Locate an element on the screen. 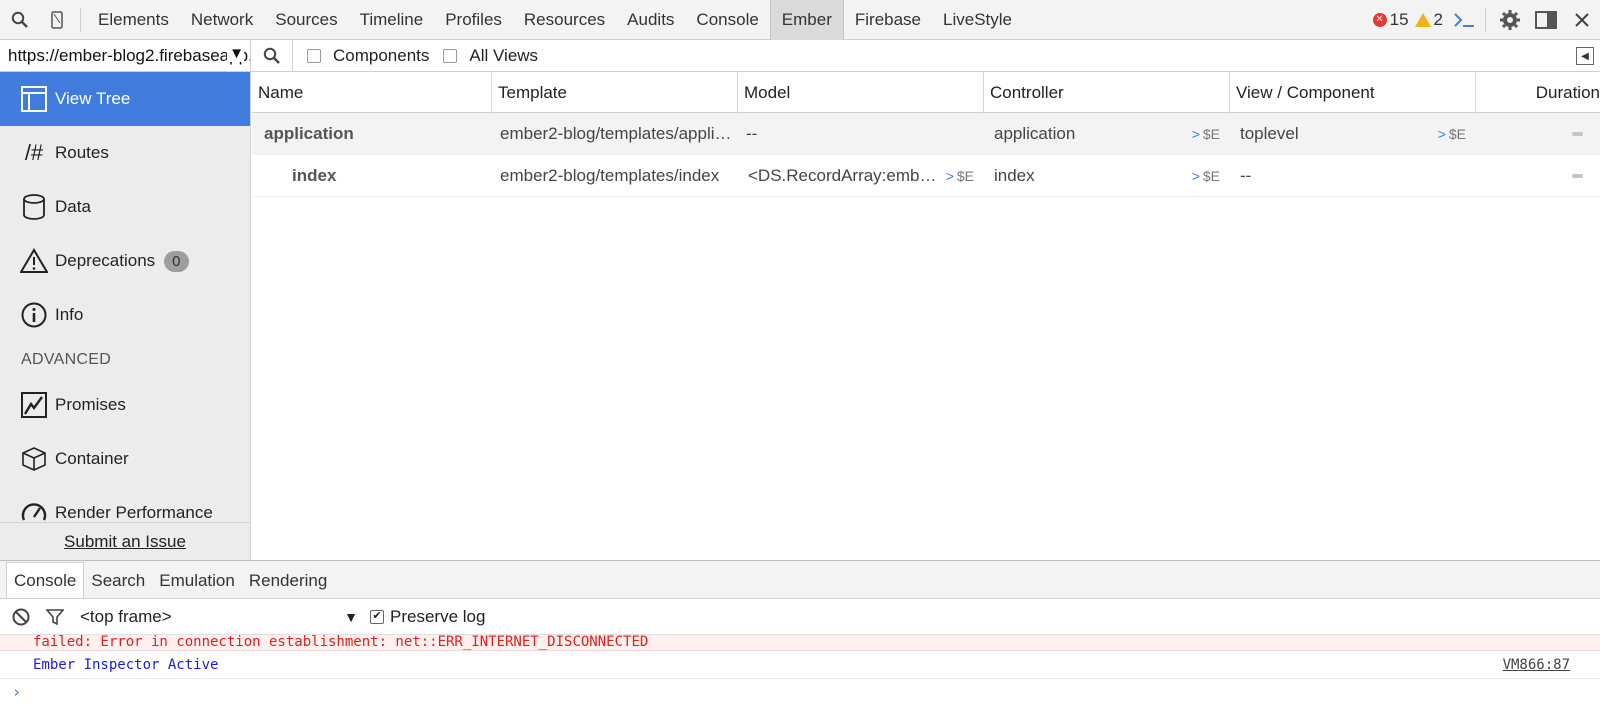 This screenshot has height=706, width=1600. drawer-tab-rendering: Rendering is located at coordinates (288, 580).